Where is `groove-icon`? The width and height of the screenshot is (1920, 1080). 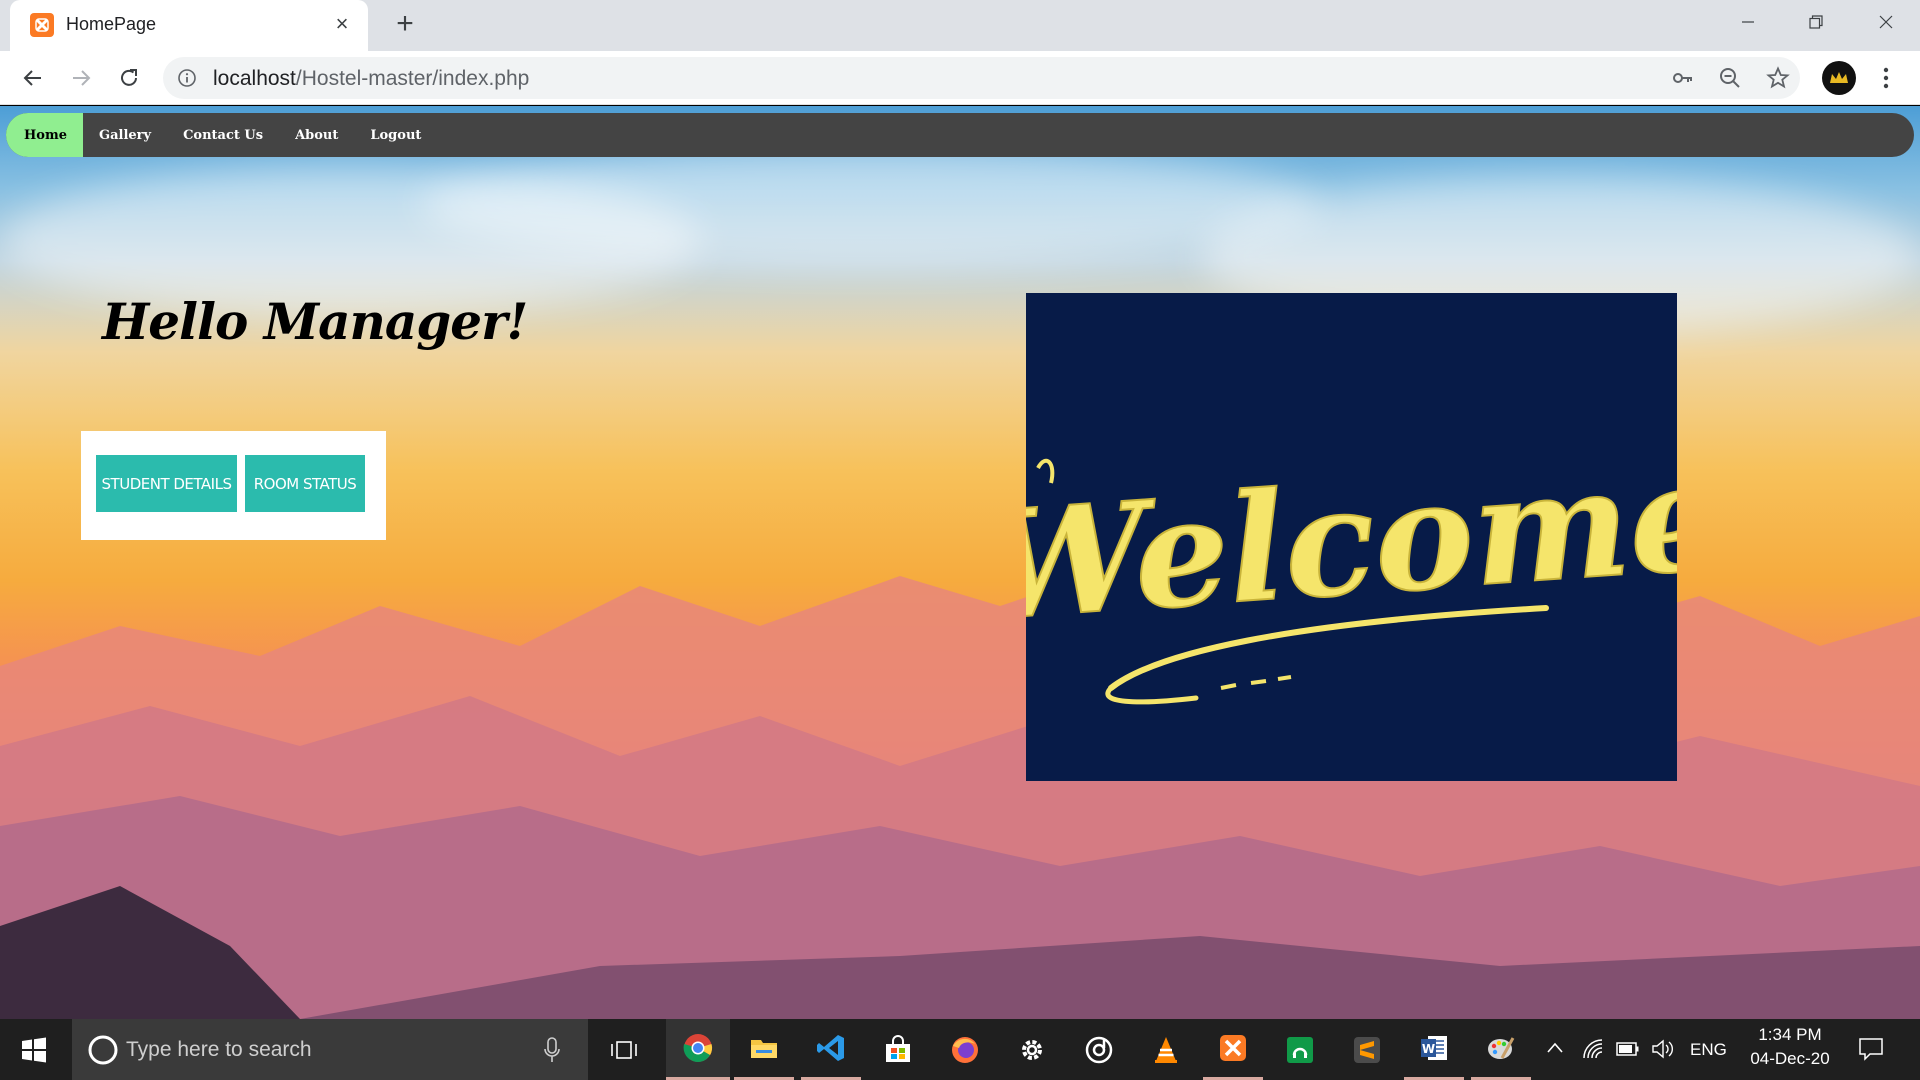 groove-icon is located at coordinates (1099, 1049).